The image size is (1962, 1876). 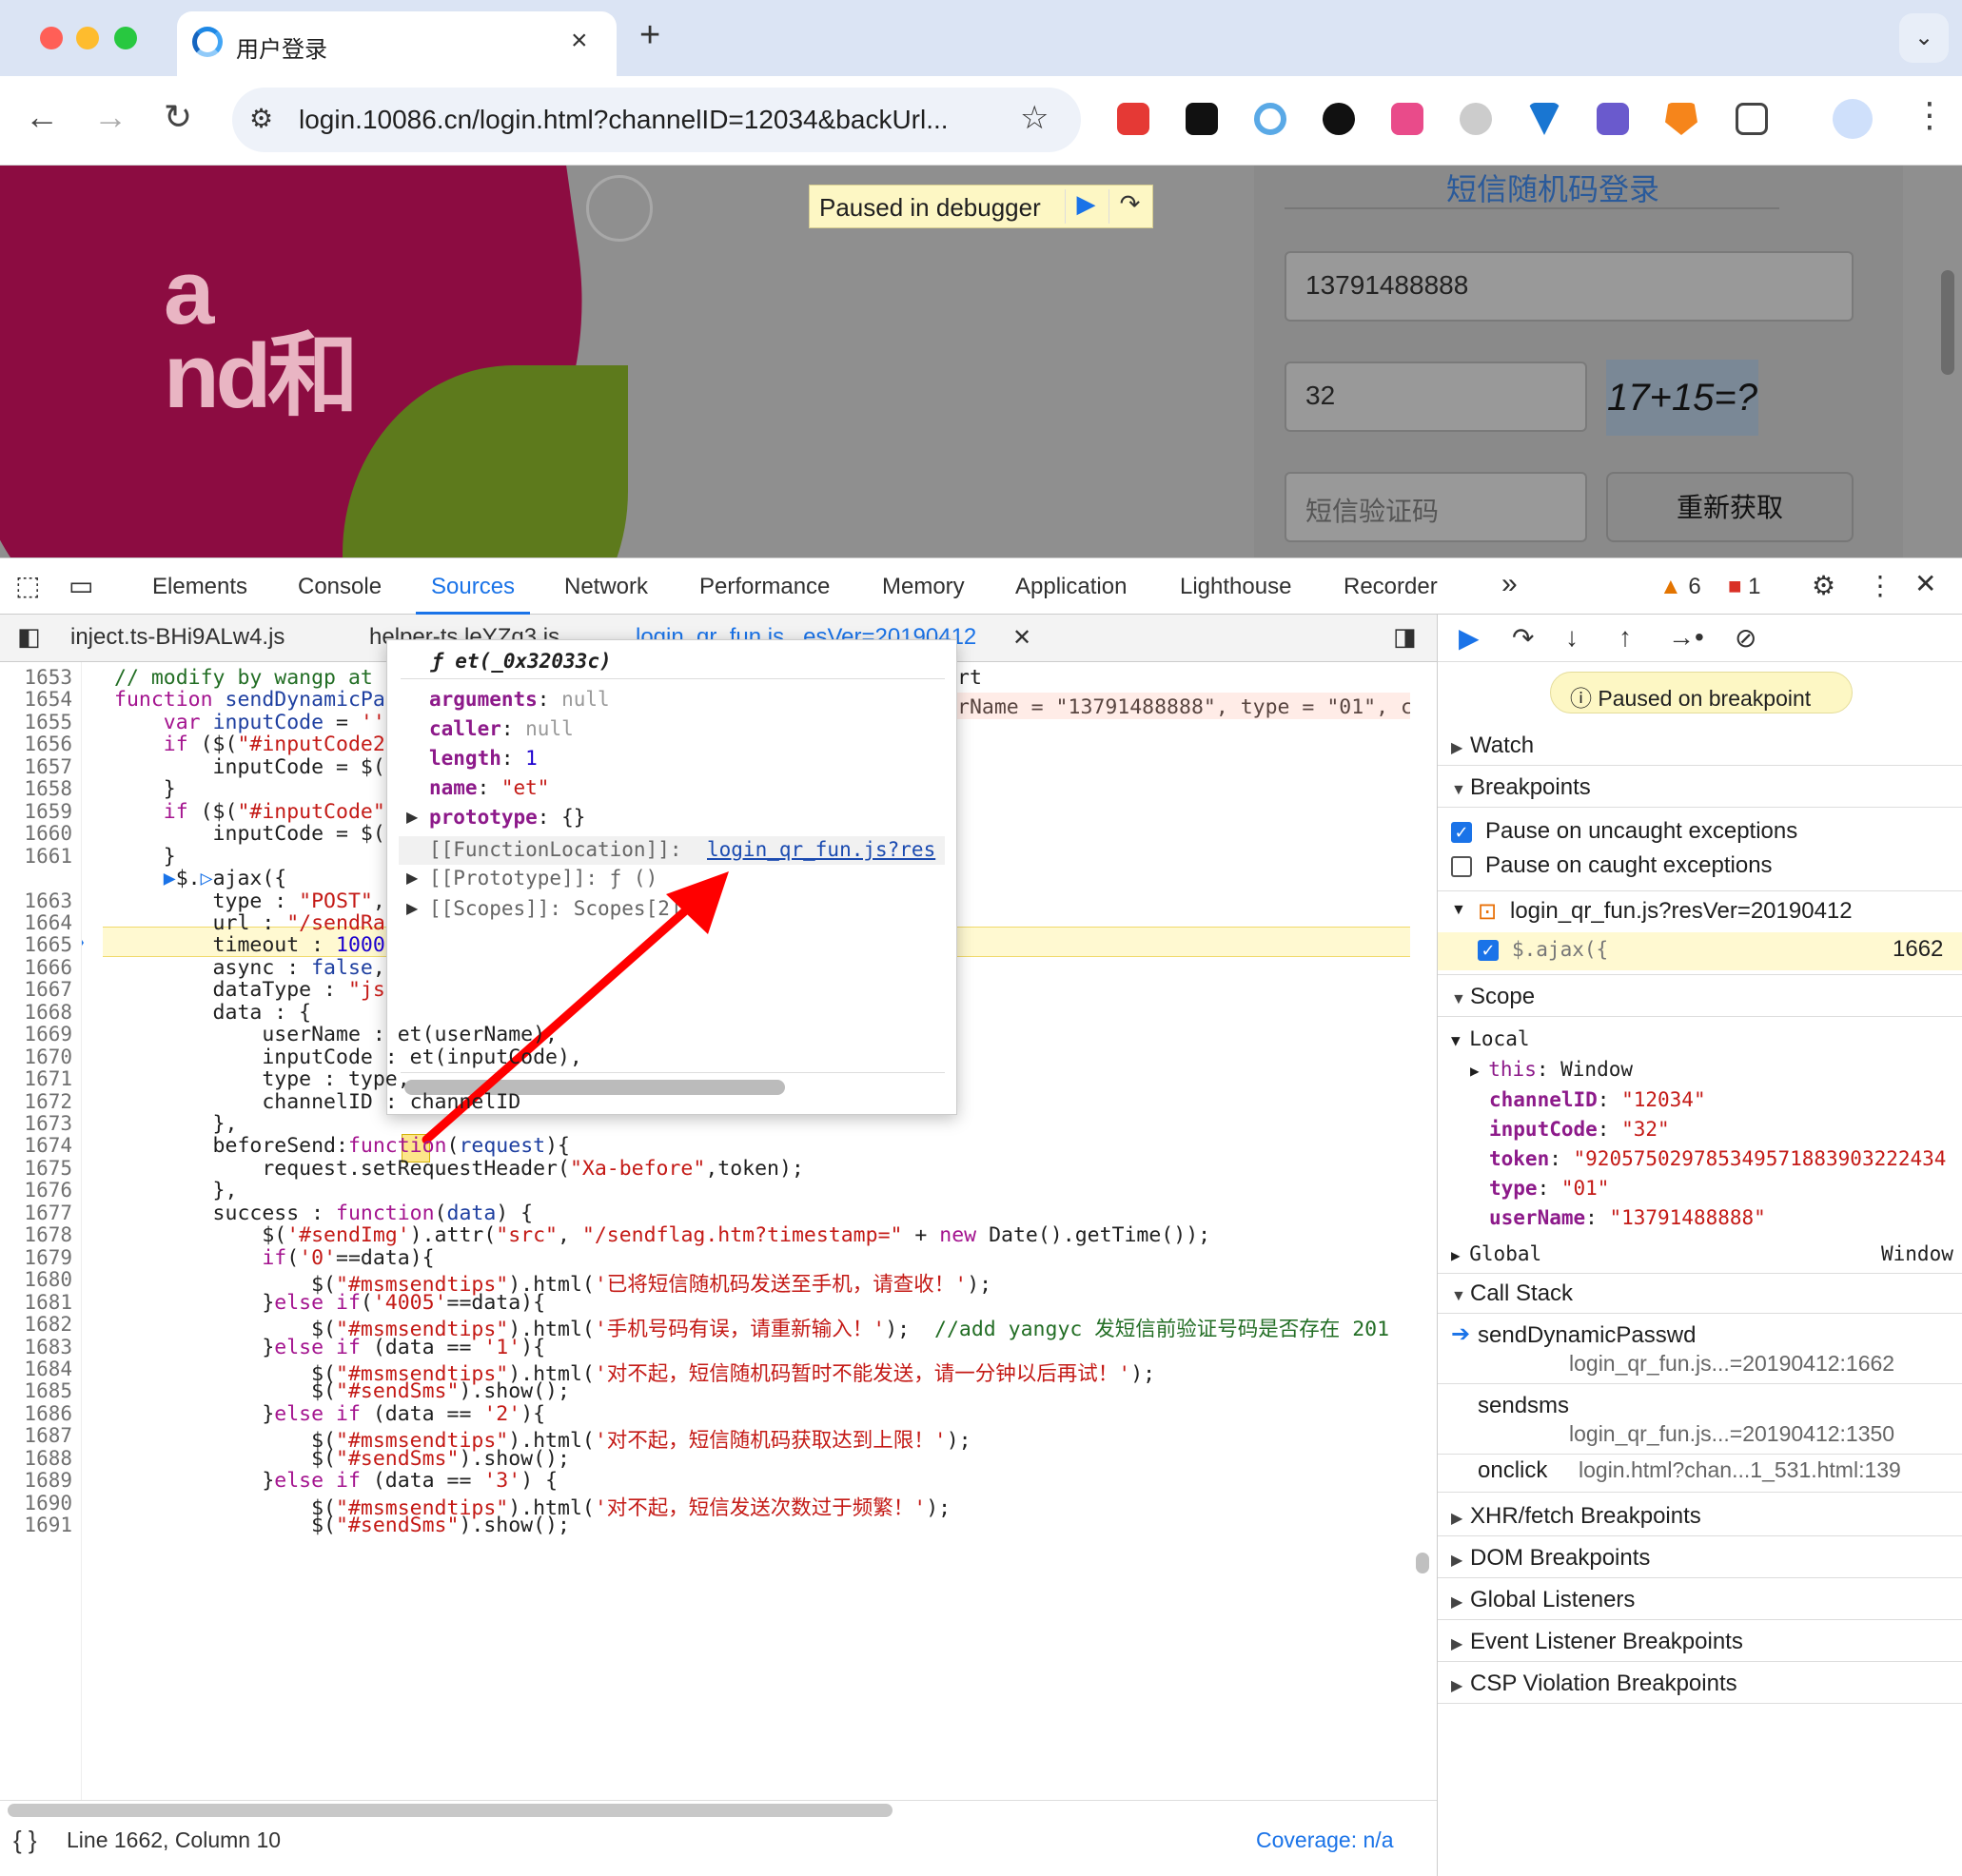 What do you see at coordinates (412, 908) in the screenshot?
I see `expand-scopes-icon: ▶` at bounding box center [412, 908].